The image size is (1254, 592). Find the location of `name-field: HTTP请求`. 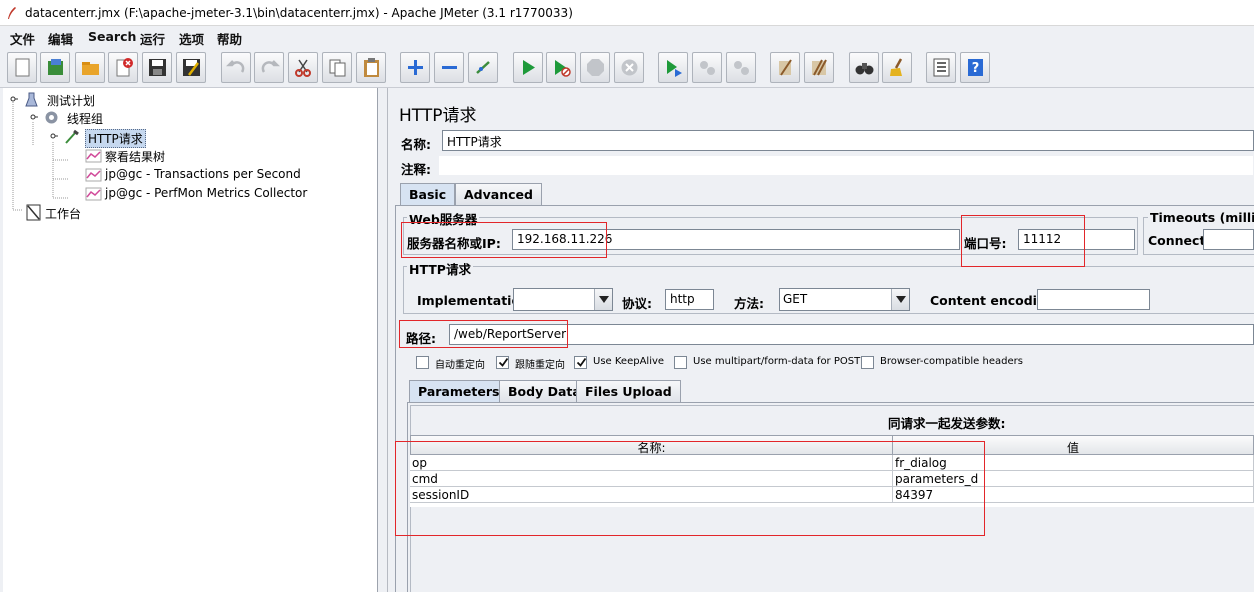

name-field: HTTP请求 is located at coordinates (848, 140).